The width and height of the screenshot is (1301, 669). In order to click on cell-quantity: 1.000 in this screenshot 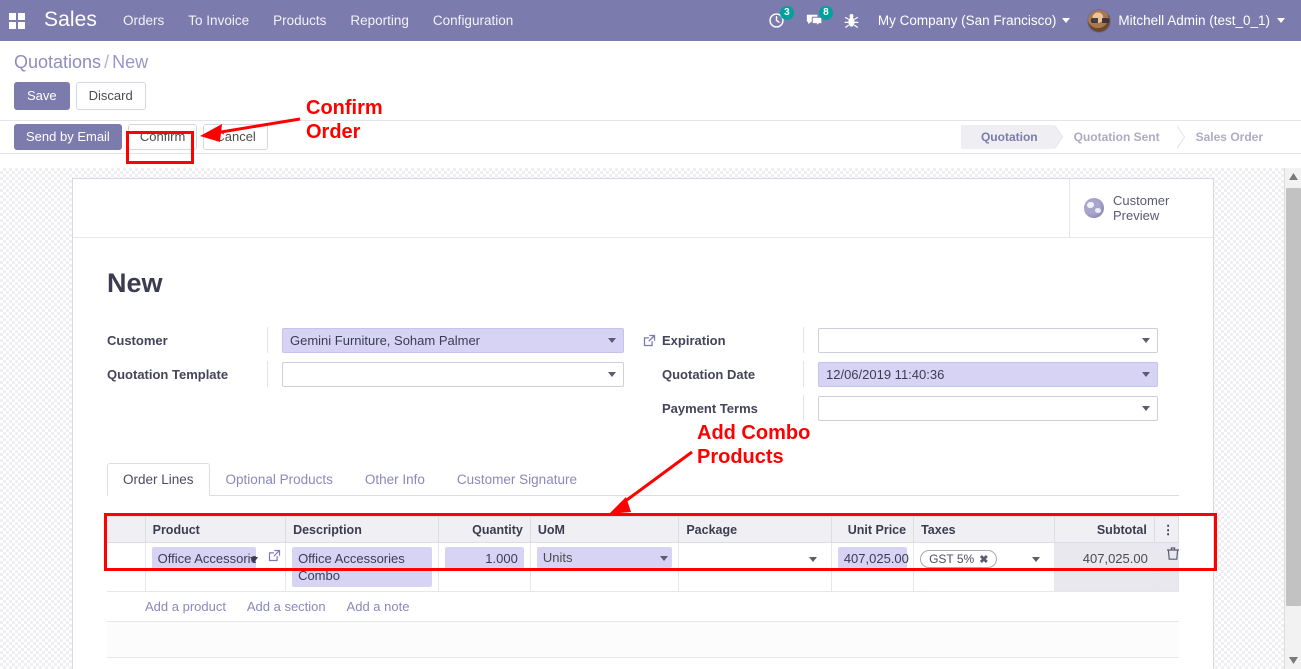, I will do `click(484, 567)`.